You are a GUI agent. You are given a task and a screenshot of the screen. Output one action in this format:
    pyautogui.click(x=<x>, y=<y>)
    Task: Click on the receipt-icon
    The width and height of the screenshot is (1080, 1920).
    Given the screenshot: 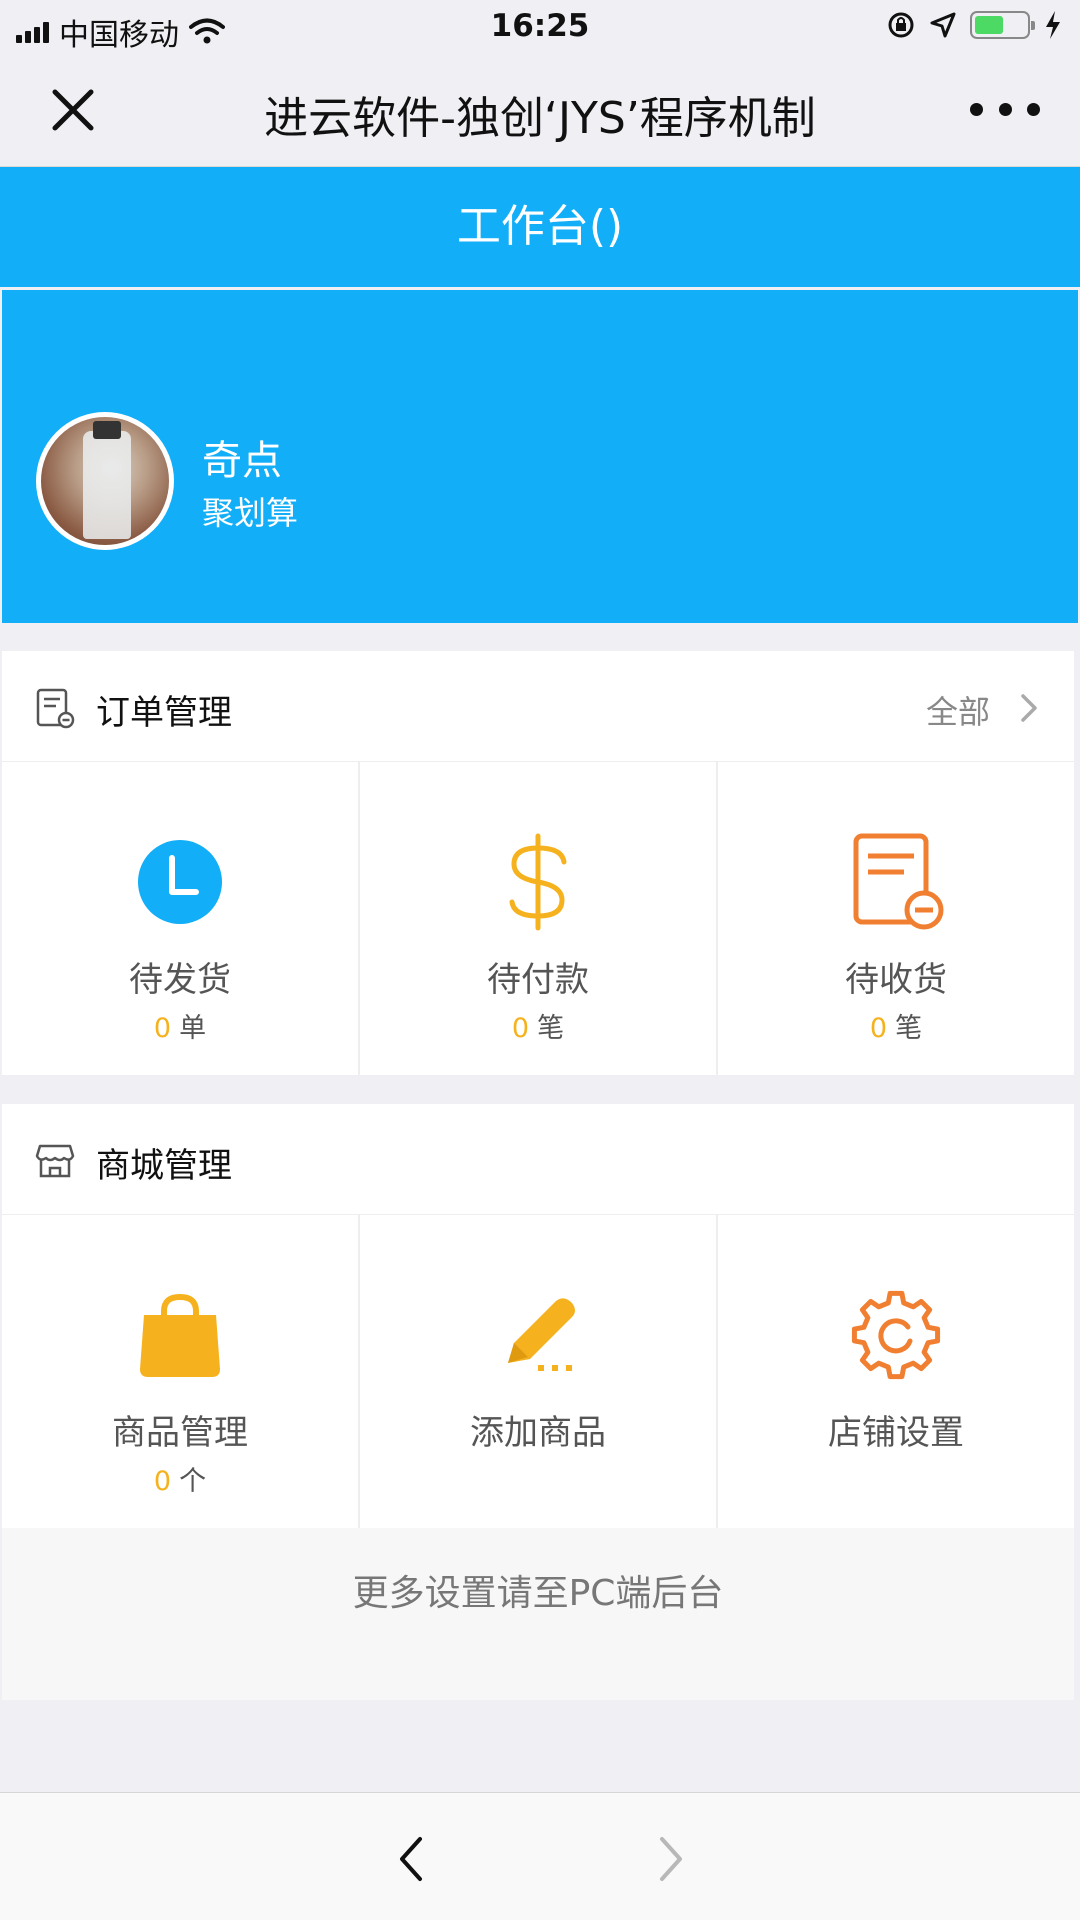 What is the action you would take?
    pyautogui.click(x=898, y=881)
    